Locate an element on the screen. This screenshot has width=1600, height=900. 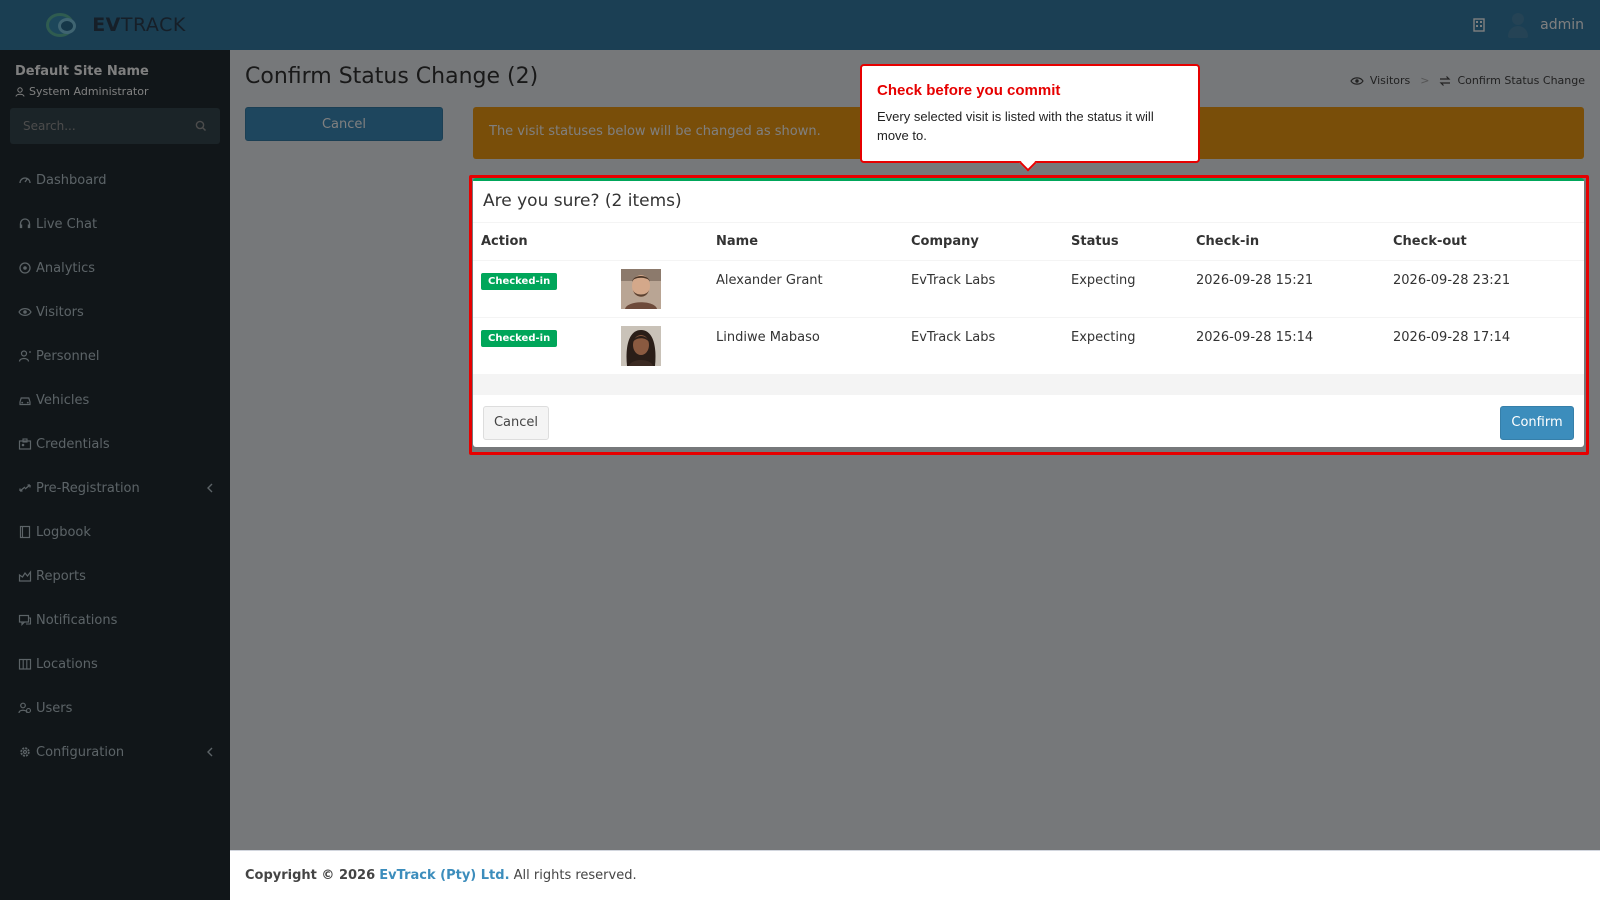
copyright-text: Copyright © 2026 is located at coordinates (310, 875).